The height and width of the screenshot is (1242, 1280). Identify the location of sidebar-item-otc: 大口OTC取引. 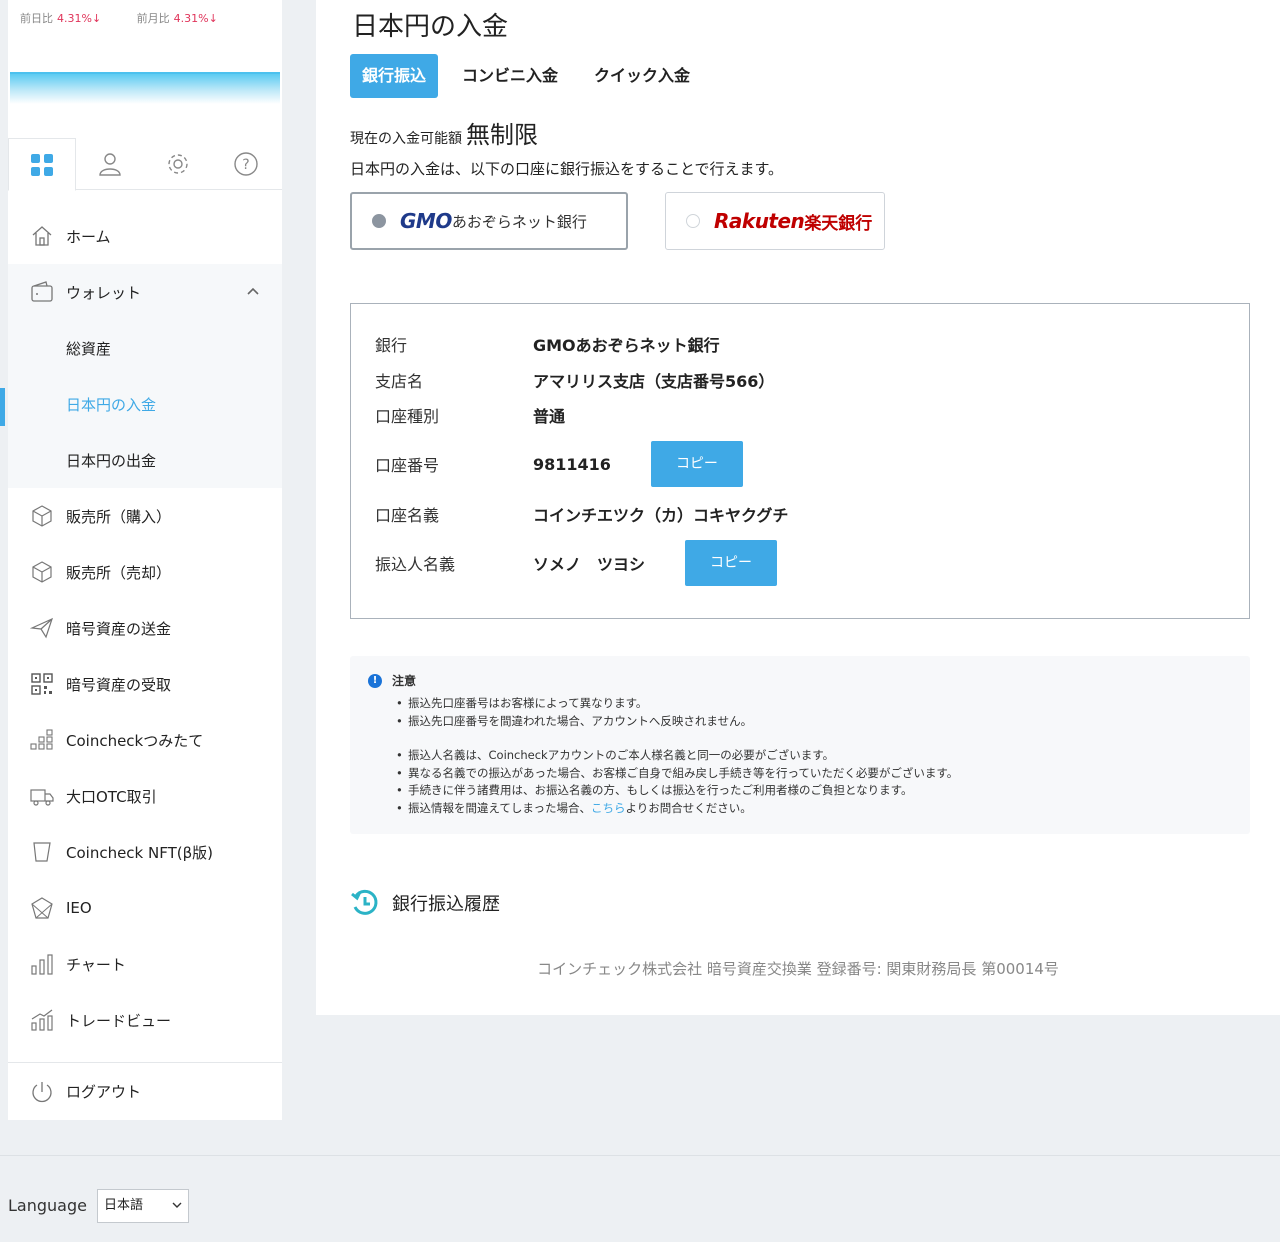
(145, 796).